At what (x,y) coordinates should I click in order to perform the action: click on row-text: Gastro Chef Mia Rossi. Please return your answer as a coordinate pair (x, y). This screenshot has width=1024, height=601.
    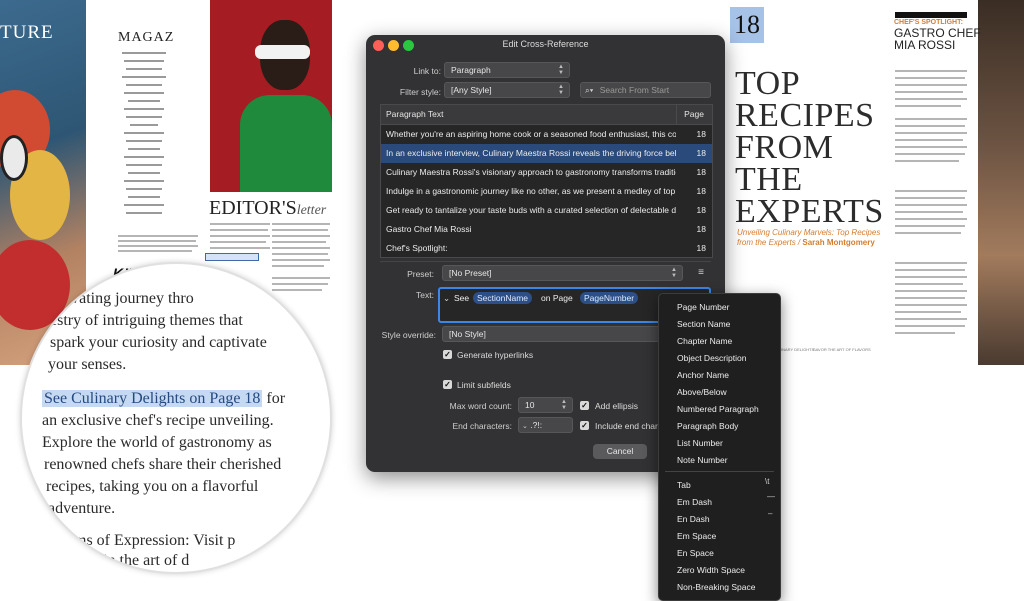
    Looking at the image, I should click on (429, 229).